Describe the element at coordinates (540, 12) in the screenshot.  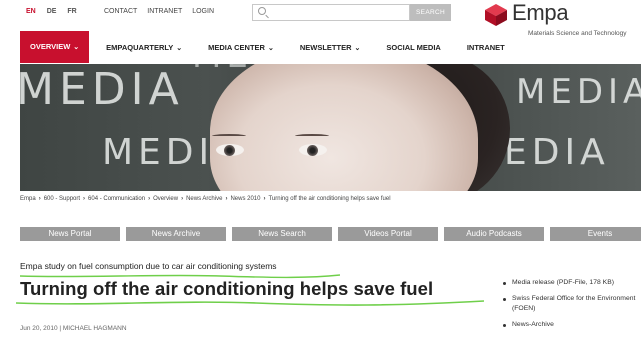
I see `logo-wordmark: Empa` at that location.